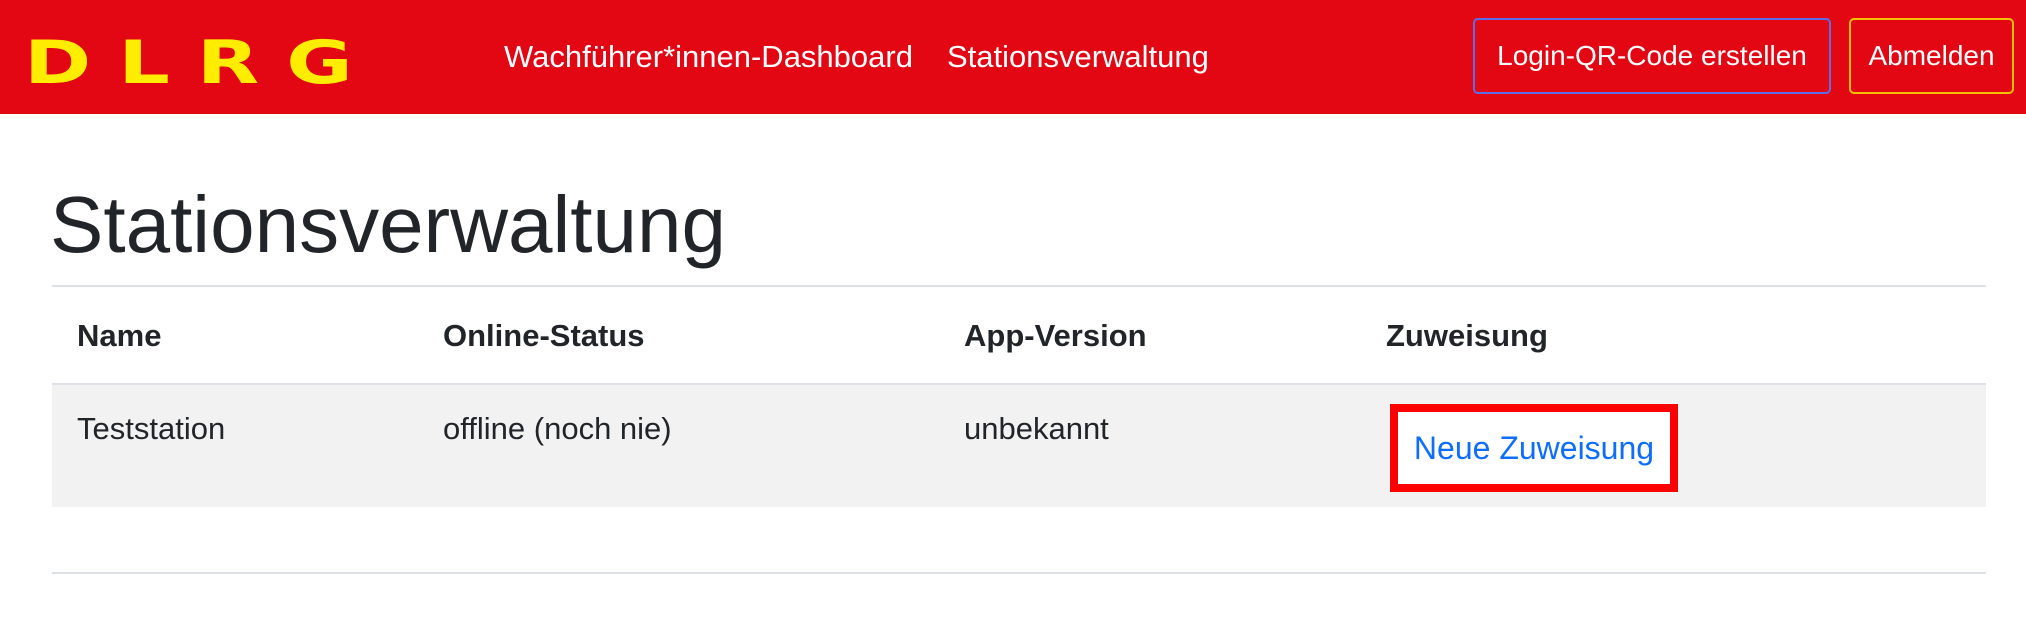  Describe the element at coordinates (119, 335) in the screenshot. I see `header-name: Name` at that location.